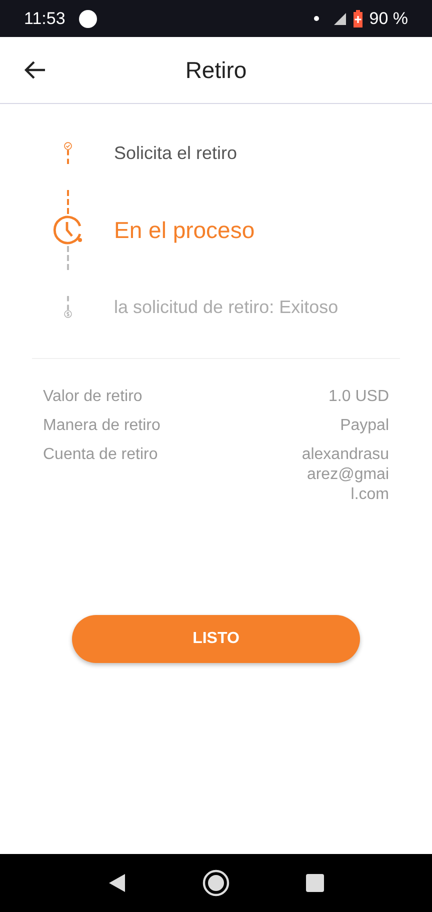  Describe the element at coordinates (216, 639) in the screenshot. I see `done-button: LISTO` at that location.